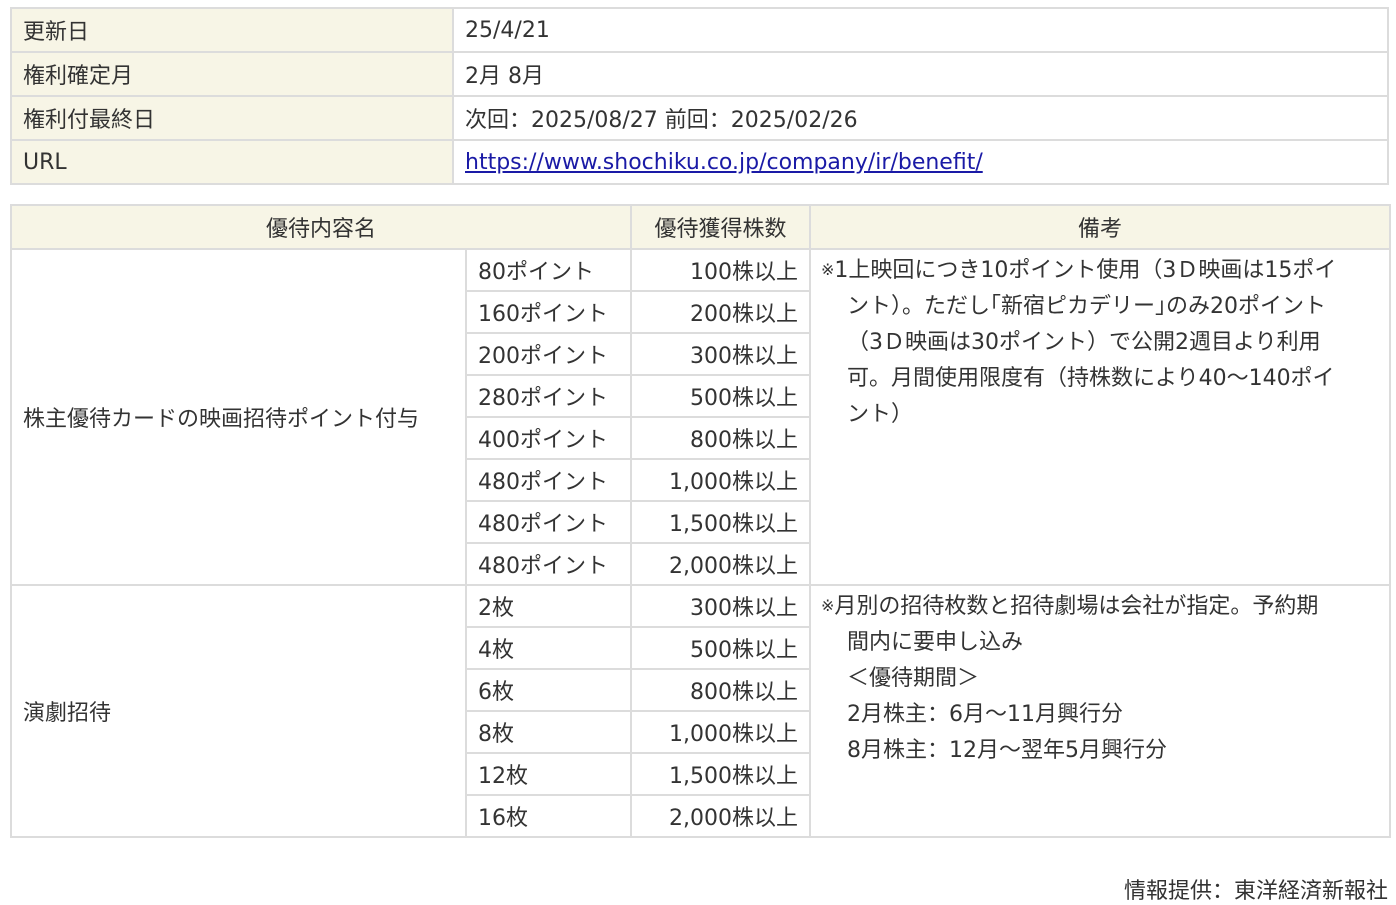 This screenshot has height=905, width=1396. I want to click on benefit-group-name: 株主優待カードの映画招待ポイント付与, so click(238, 417).